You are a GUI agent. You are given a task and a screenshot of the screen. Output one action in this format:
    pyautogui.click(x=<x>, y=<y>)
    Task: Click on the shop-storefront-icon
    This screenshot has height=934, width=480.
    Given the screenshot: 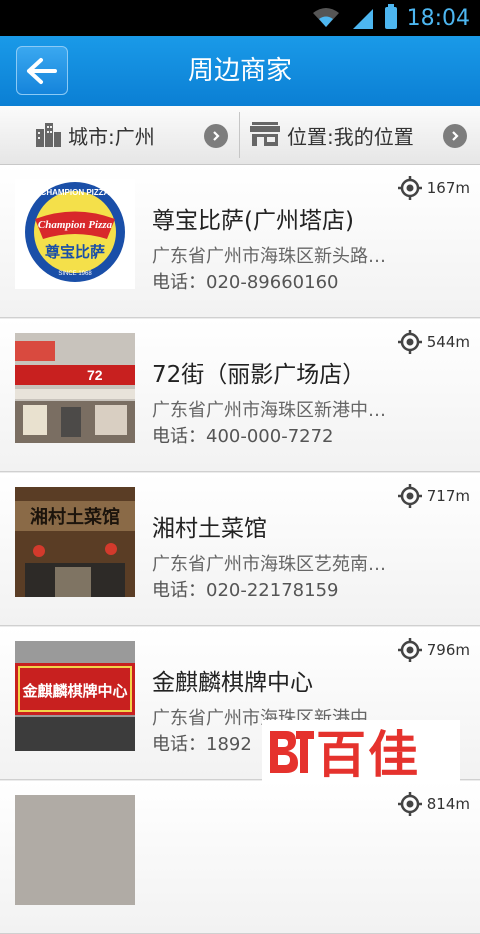 What is the action you would take?
    pyautogui.click(x=265, y=134)
    